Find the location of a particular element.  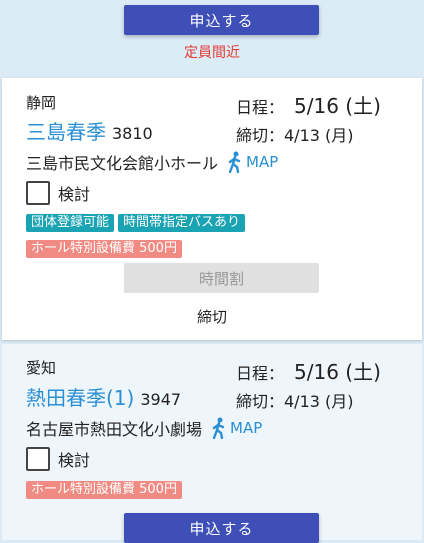

venue-row: 三島市民文化会館小ホール MAP is located at coordinates (152, 162).